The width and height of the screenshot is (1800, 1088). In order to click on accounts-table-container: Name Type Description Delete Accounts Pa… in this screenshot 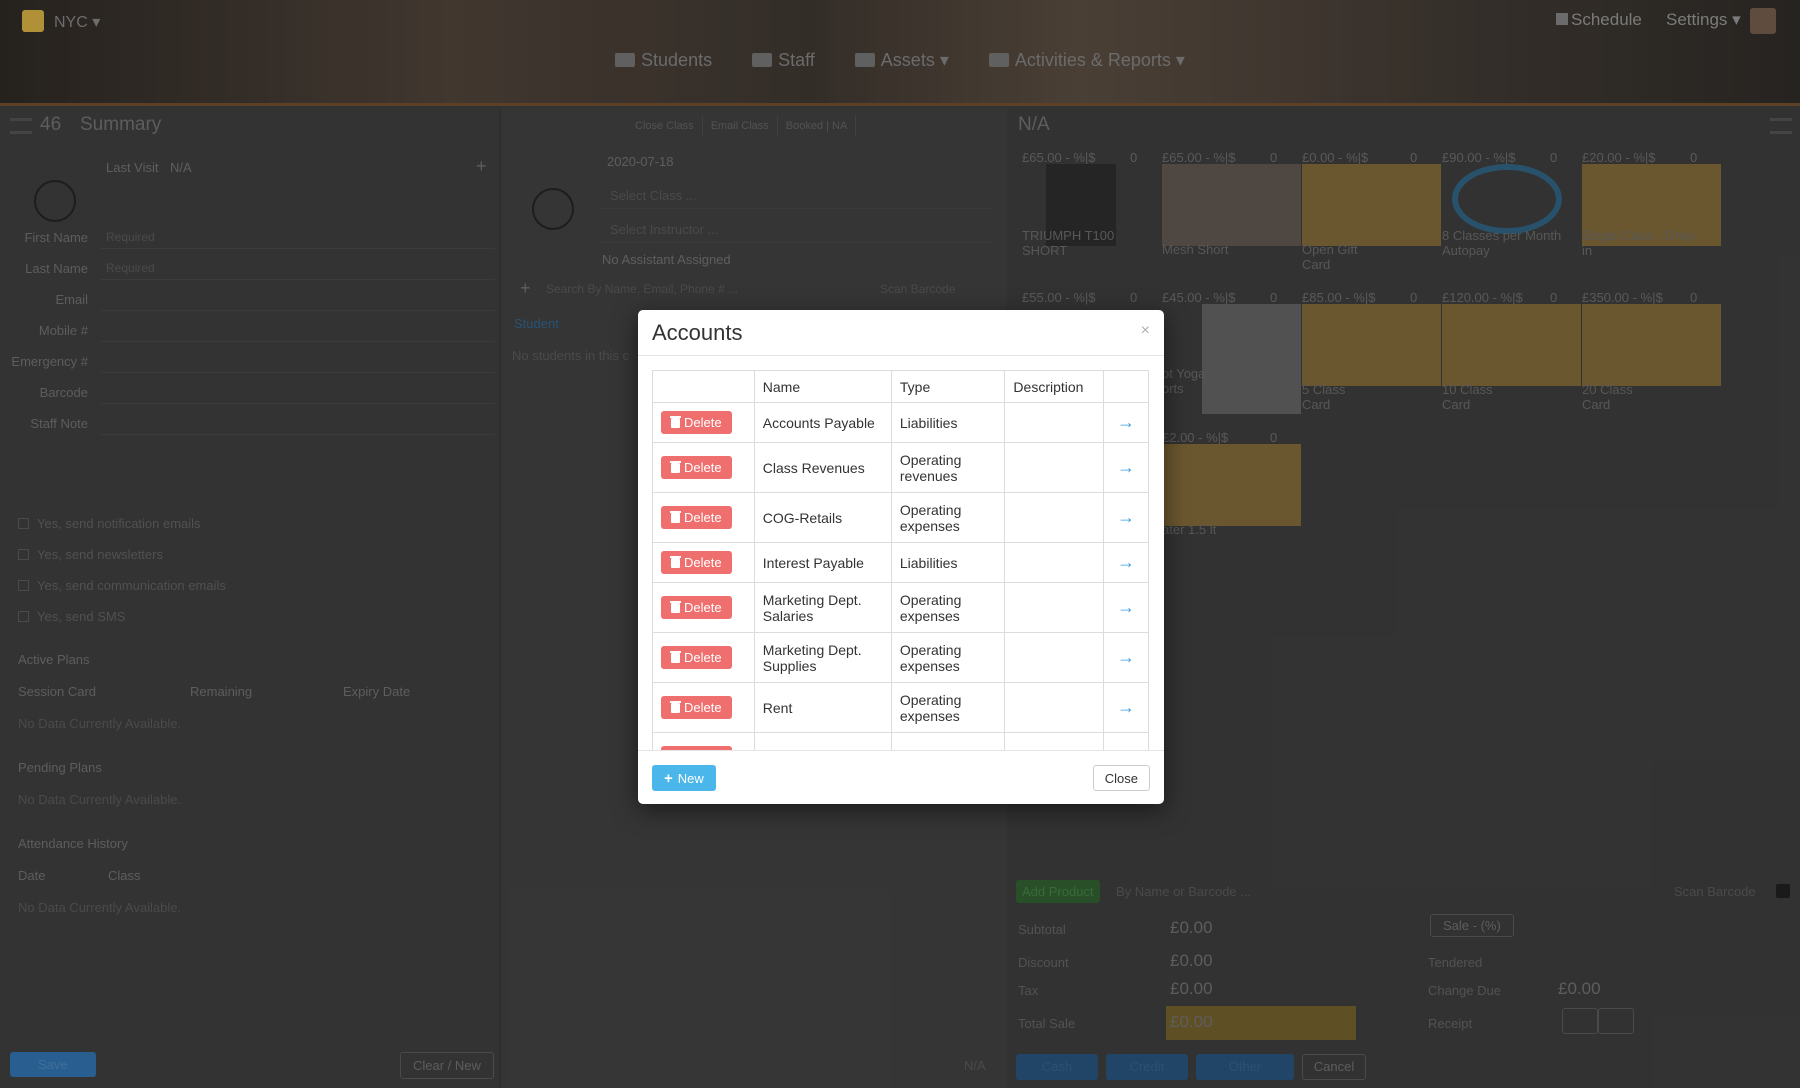, I will do `click(900, 560)`.